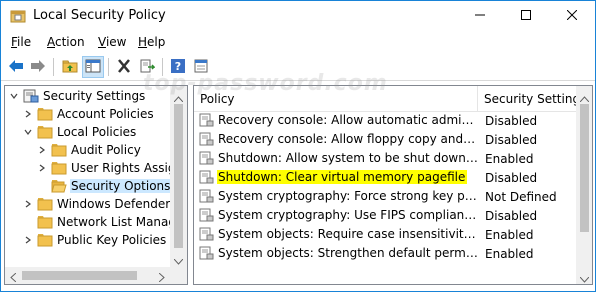 The height and width of the screenshot is (292, 596). Describe the element at coordinates (121, 186) in the screenshot. I see `tree-item-label: Security Options` at that location.